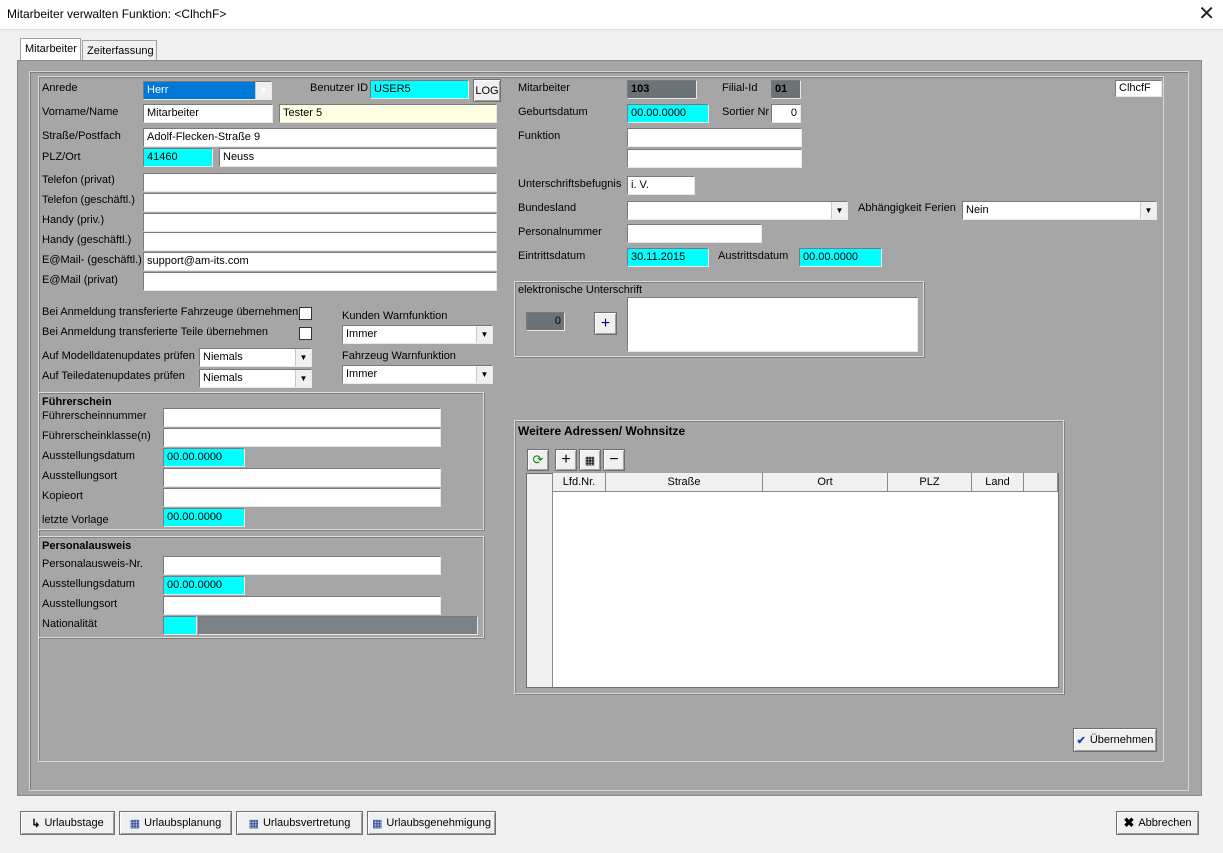 The width and height of the screenshot is (1223, 853). I want to click on funktion-label: Funktion, so click(539, 136).